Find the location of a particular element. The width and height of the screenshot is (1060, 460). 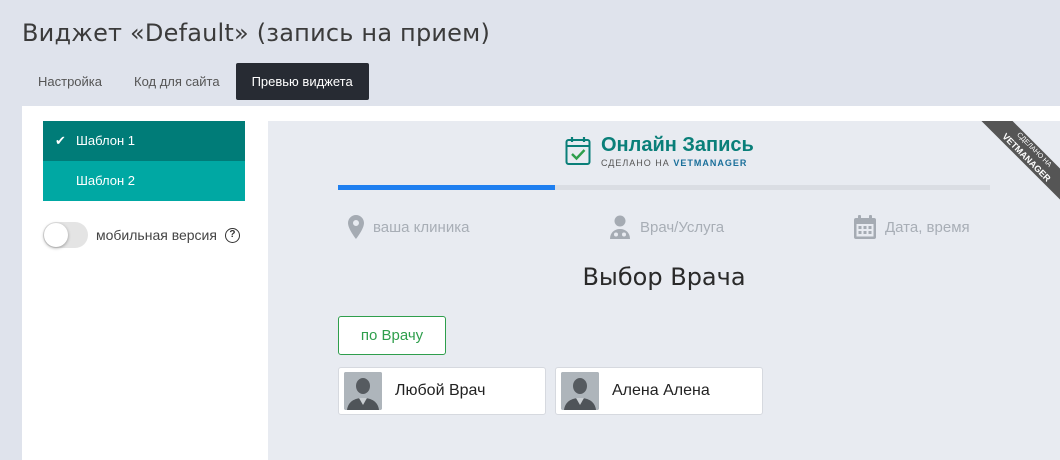

step-clinic: ваша клиника is located at coordinates (408, 227).